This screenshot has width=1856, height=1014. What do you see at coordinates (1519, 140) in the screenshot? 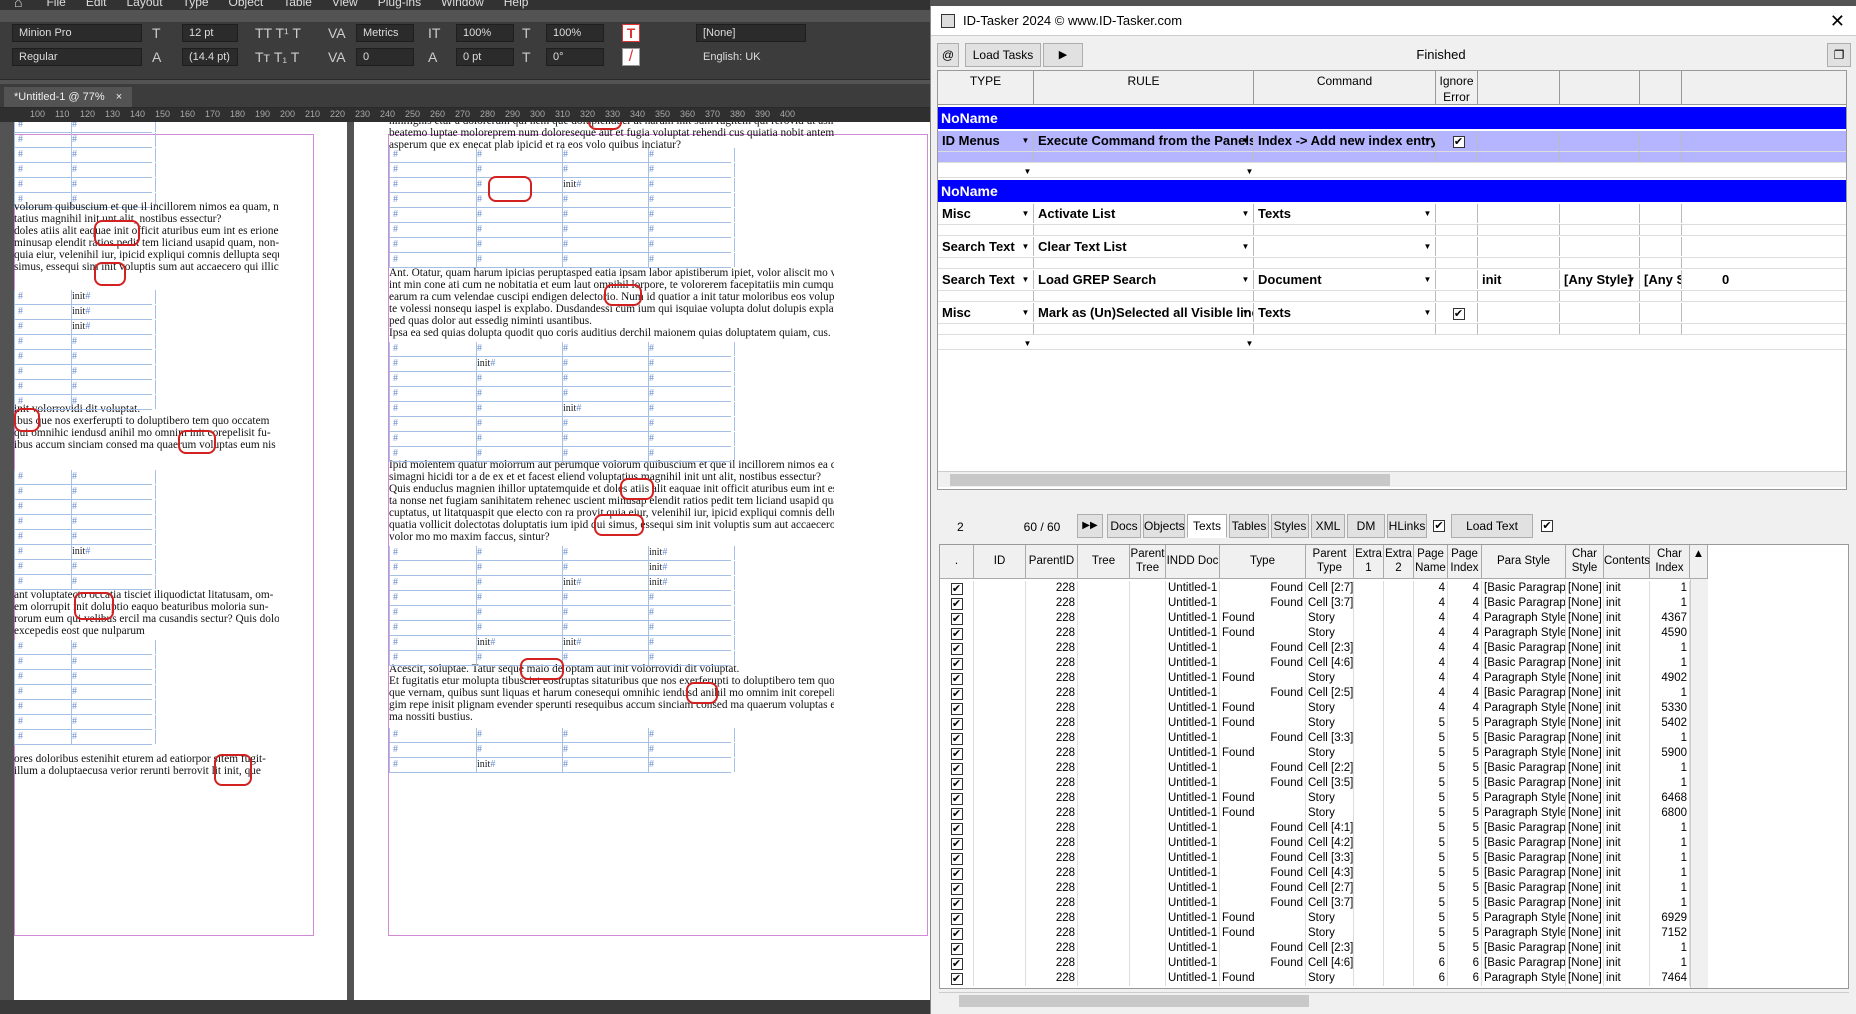
I see `param1-cell` at bounding box center [1519, 140].